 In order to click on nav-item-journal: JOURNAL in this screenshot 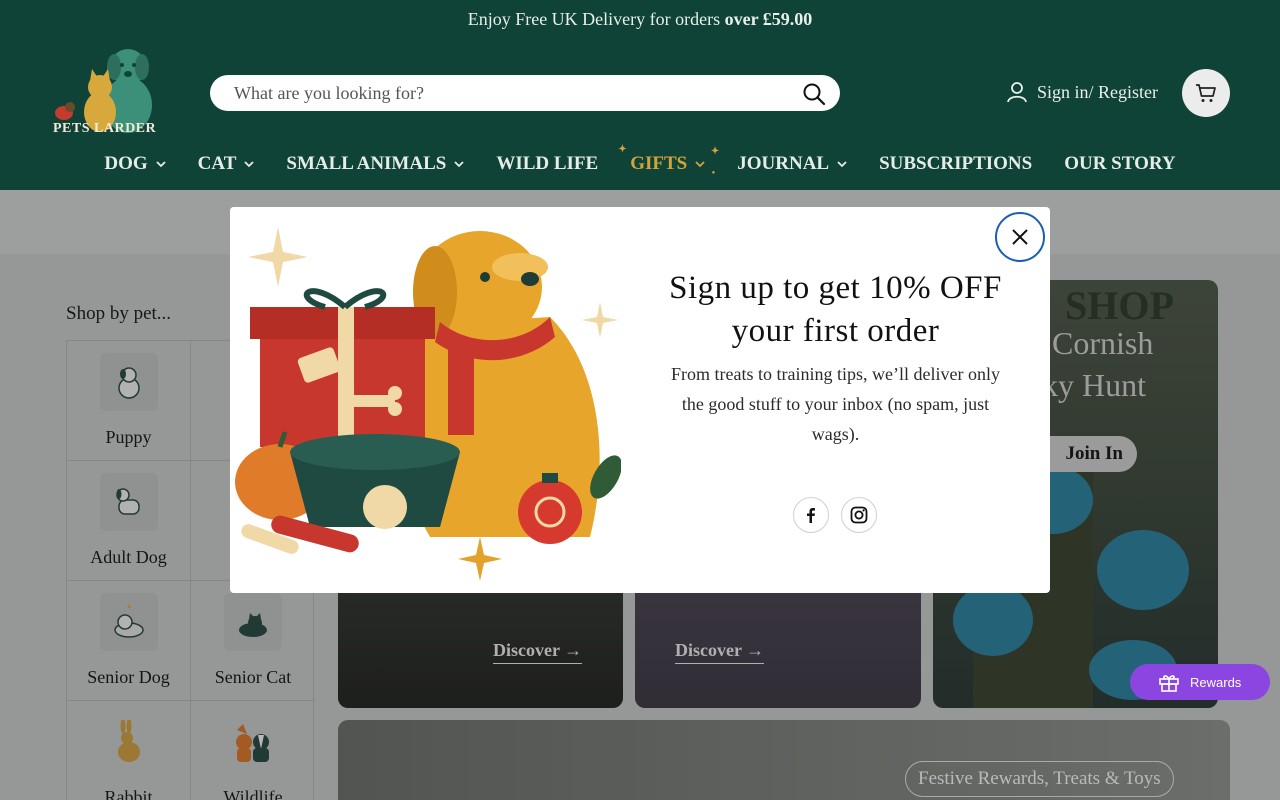, I will do `click(792, 164)`.